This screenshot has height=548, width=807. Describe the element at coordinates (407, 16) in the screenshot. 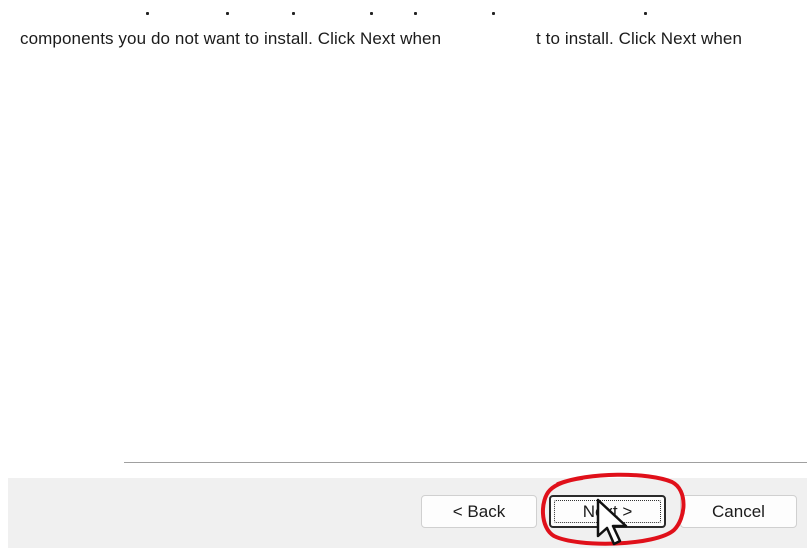

I see `clipped-text-remnants` at that location.